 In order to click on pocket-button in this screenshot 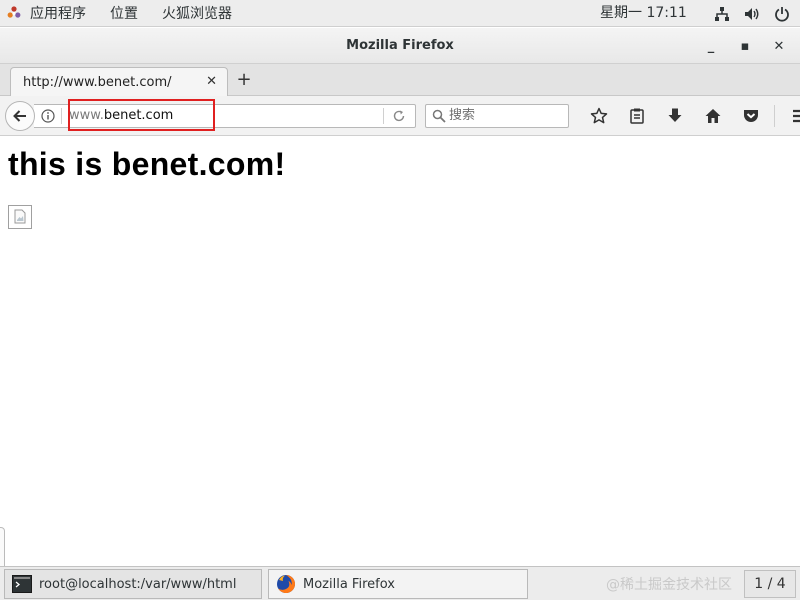, I will do `click(751, 116)`.